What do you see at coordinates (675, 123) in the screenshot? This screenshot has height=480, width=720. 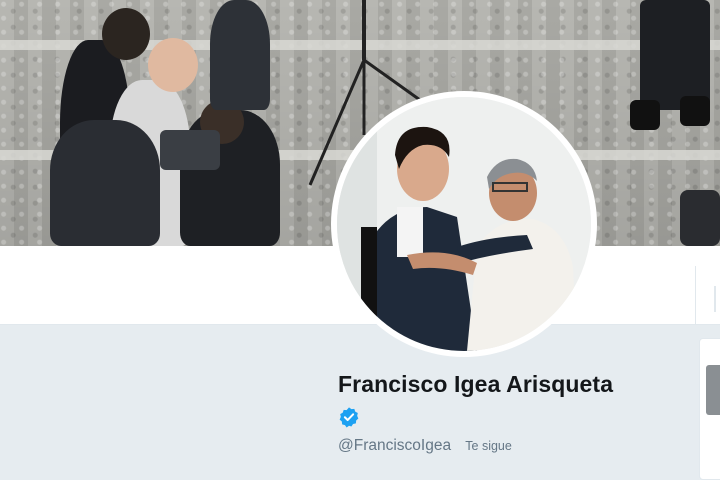 I see `header-photo-right-figure` at bounding box center [675, 123].